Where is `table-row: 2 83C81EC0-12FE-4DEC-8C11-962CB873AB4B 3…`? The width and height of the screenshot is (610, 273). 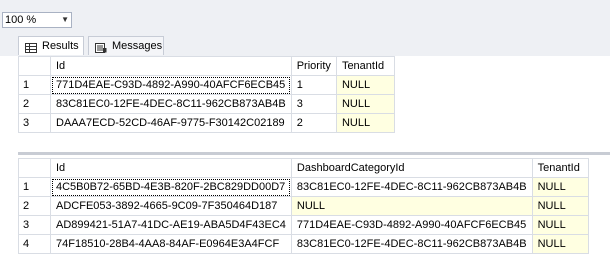
table-row: 2 83C81EC0-12FE-4DEC-8C11-962CB873AB4B 3… is located at coordinates (206, 104).